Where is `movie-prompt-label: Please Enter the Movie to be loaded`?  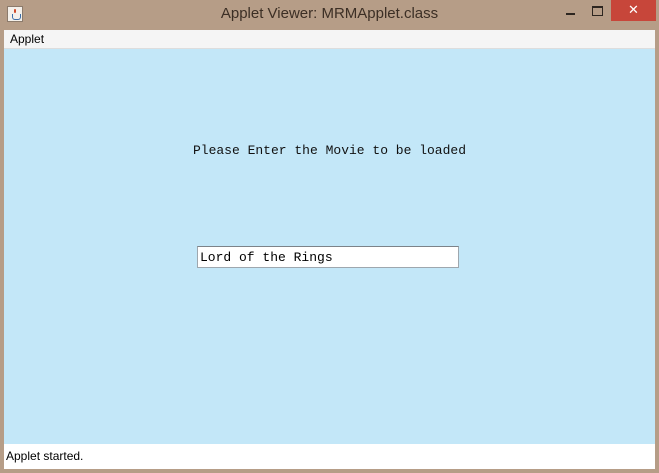 movie-prompt-label: Please Enter the Movie to be loaded is located at coordinates (329, 150).